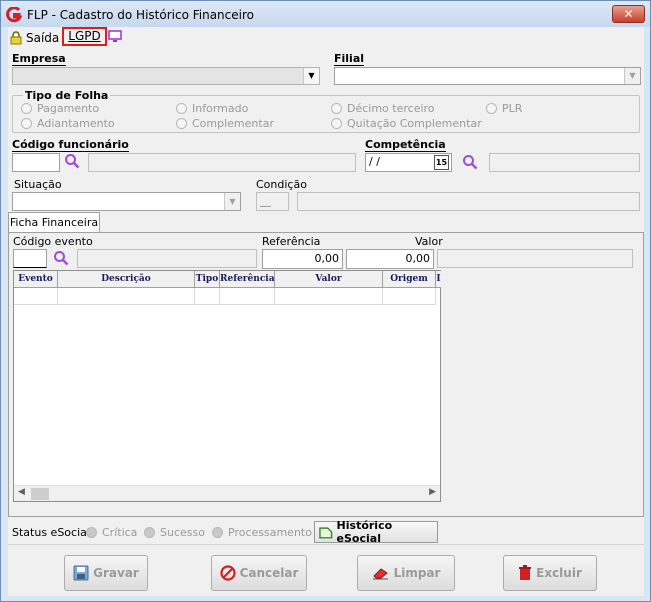 This screenshot has height=602, width=651. Describe the element at coordinates (281, 184) in the screenshot. I see `condicao-label: Condição` at that location.